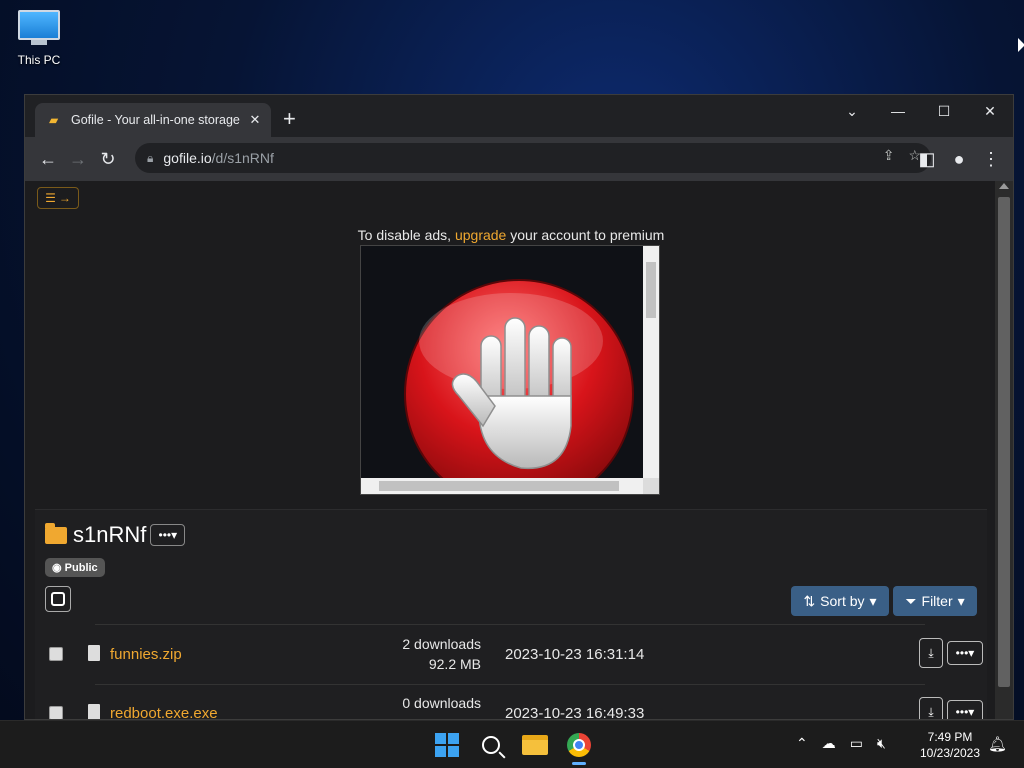 This screenshot has width=1024, height=768. What do you see at coordinates (110, 534) in the screenshot?
I see `folder-name: s1nRNf` at bounding box center [110, 534].